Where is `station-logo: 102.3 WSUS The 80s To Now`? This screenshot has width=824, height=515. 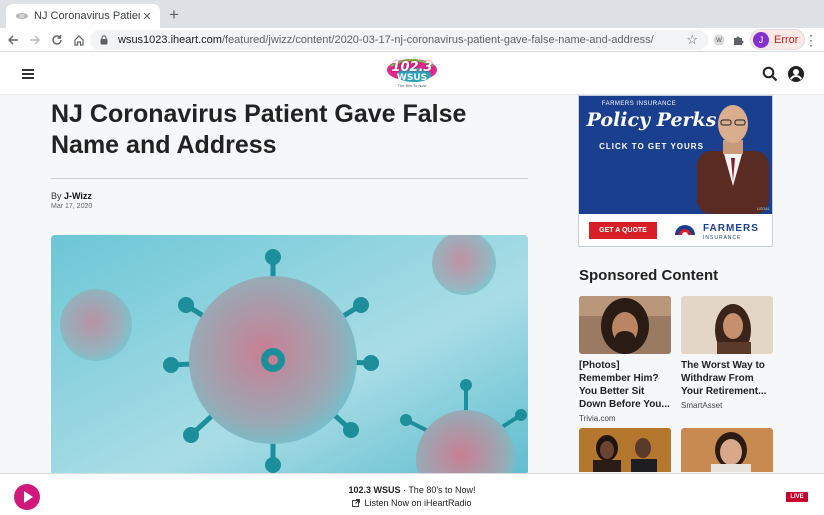
station-logo: 102.3 WSUS The 80s To Now is located at coordinates (412, 73).